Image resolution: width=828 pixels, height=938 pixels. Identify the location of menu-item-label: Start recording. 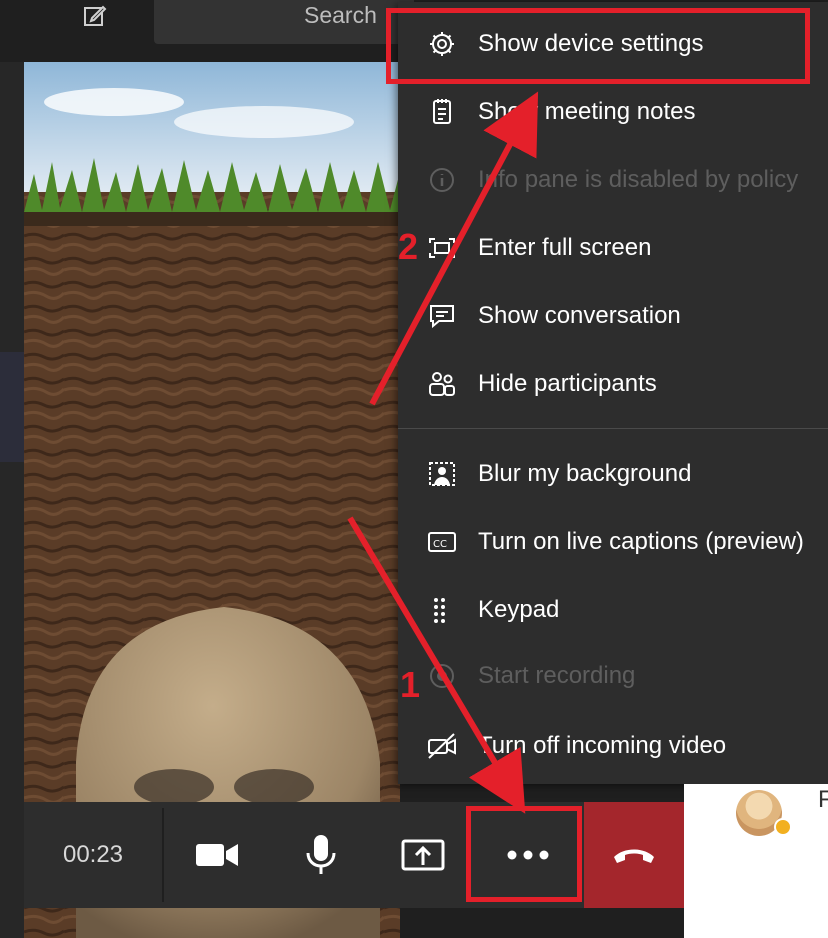
(557, 675).